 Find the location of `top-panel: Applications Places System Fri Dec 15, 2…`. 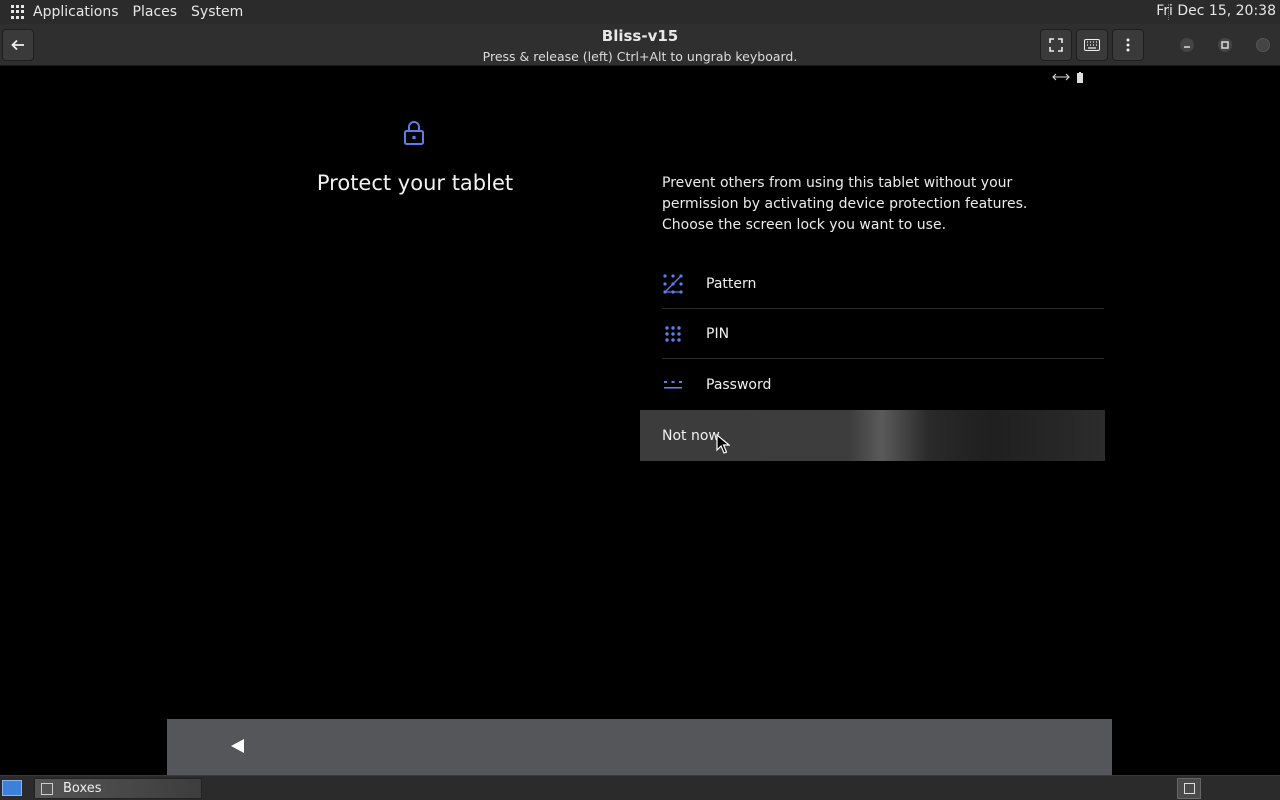

top-panel: Applications Places System Fri Dec 15, 2… is located at coordinates (640, 12).